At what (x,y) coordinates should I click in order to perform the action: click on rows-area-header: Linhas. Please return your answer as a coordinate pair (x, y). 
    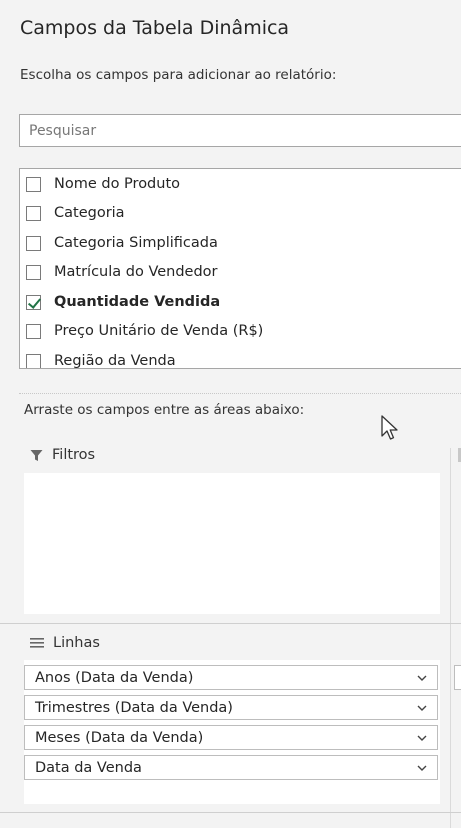
    Looking at the image, I should click on (65, 643).